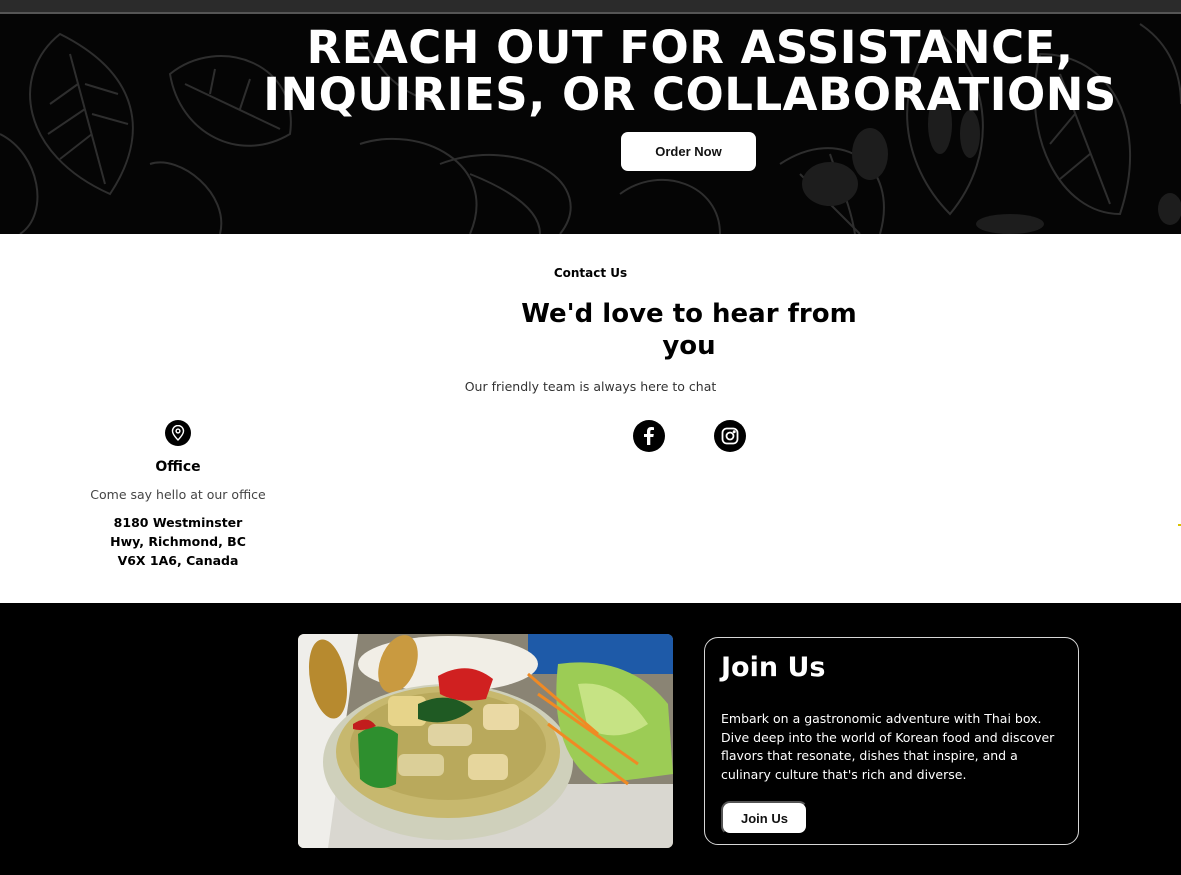 This screenshot has width=1181, height=875. What do you see at coordinates (590, 386) in the screenshot?
I see `contact-subtitle: Our friendly team is always here to chat` at bounding box center [590, 386].